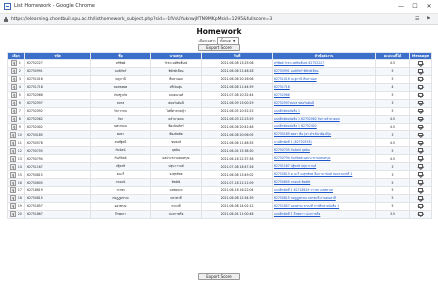 The width and height of the screenshot is (438, 282). I want to click on topic-link: ทรัพิพย์ วิเชาะยศ์สิทธิ์มณ์ 62752227, so click(299, 63).